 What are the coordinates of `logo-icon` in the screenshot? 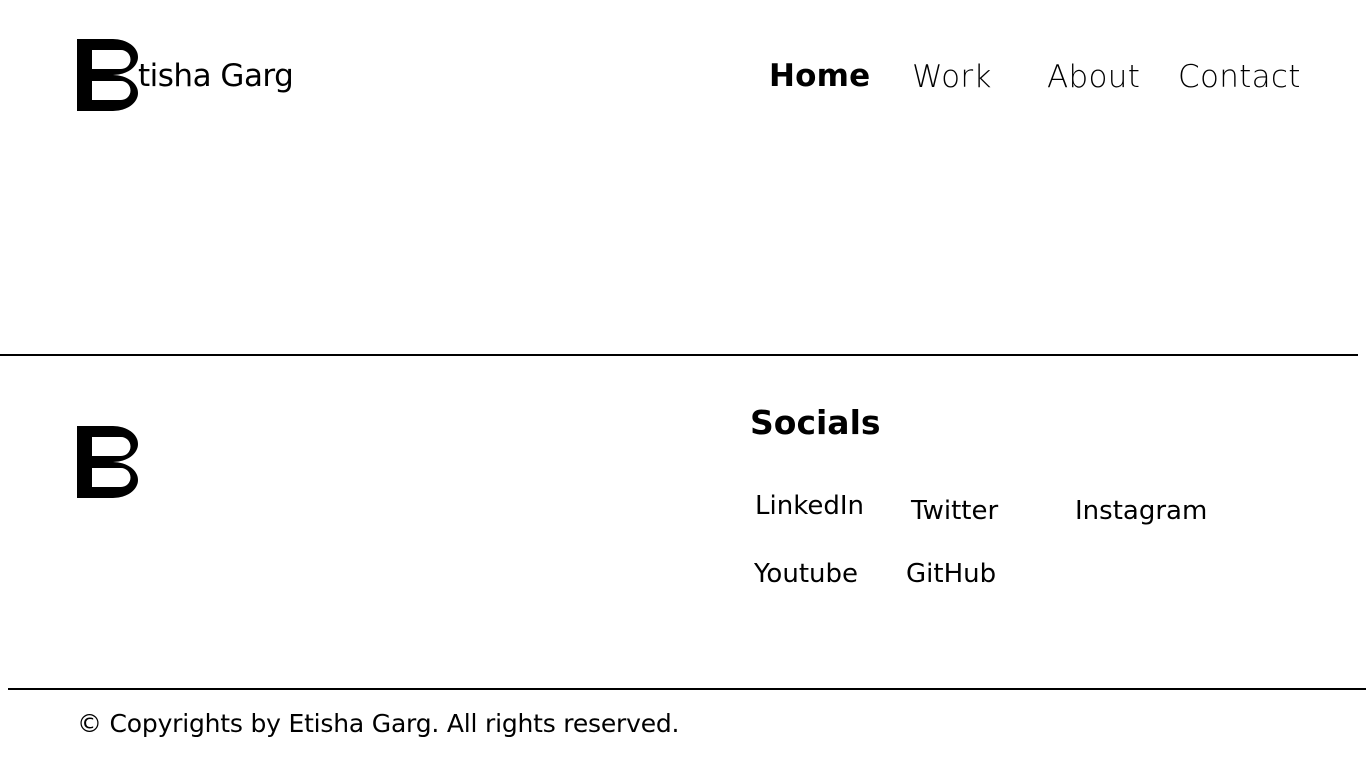 It's located at (107, 75).